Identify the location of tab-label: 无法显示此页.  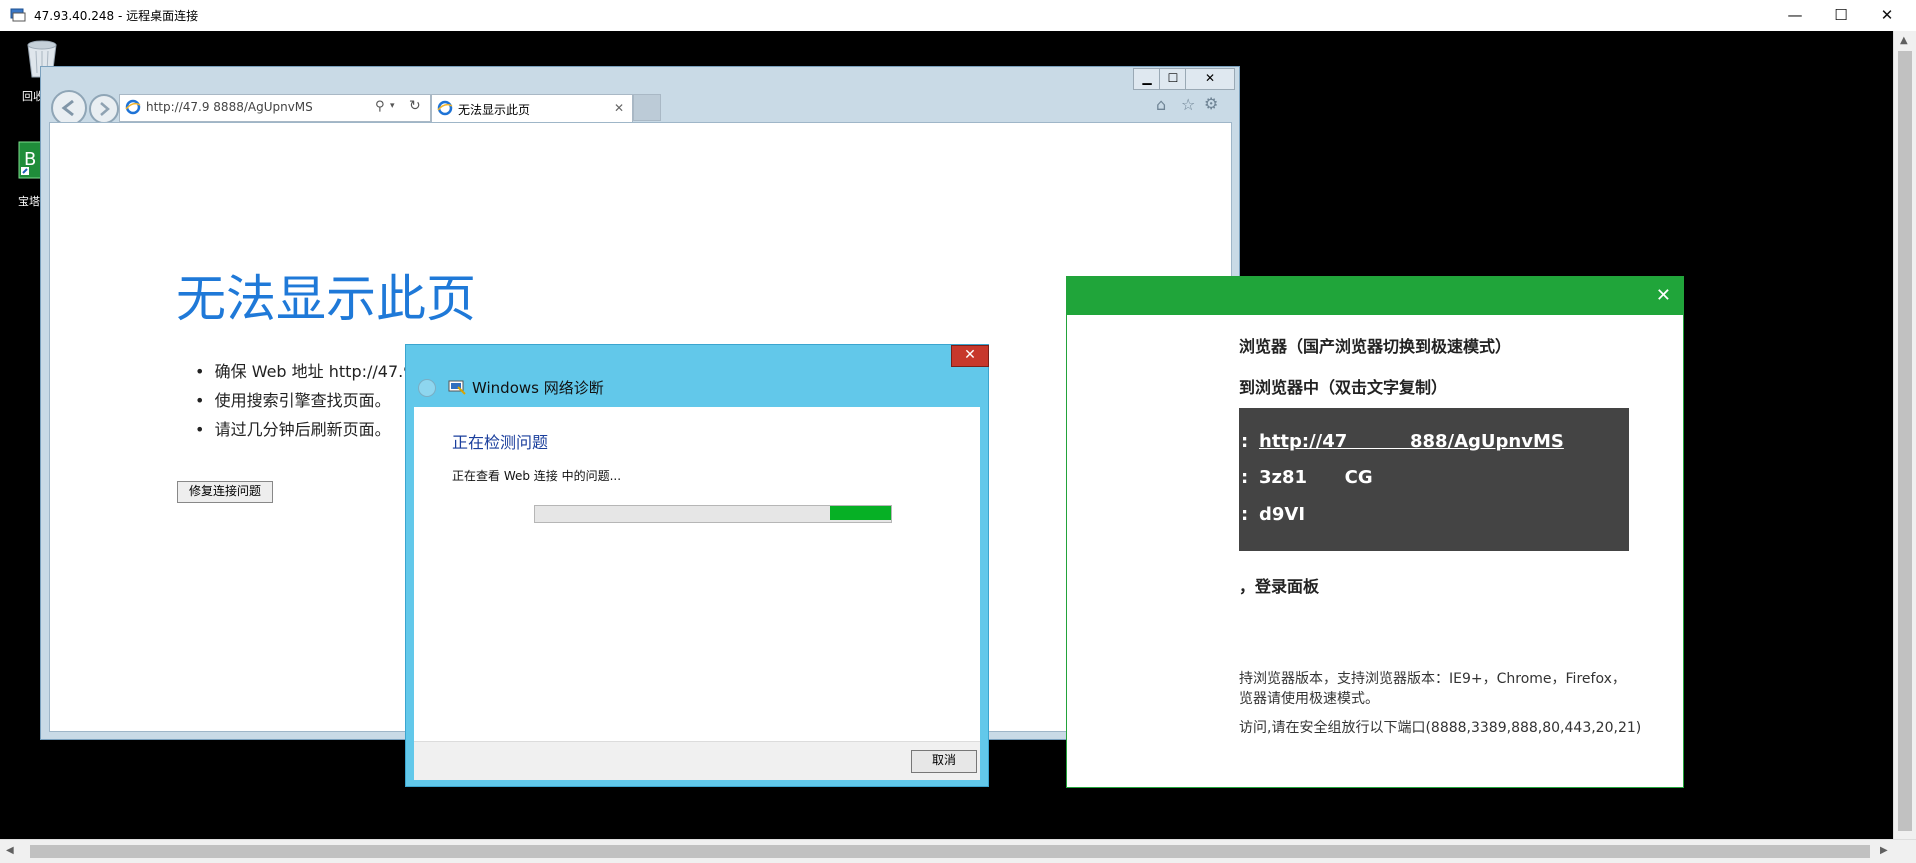
(494, 110).